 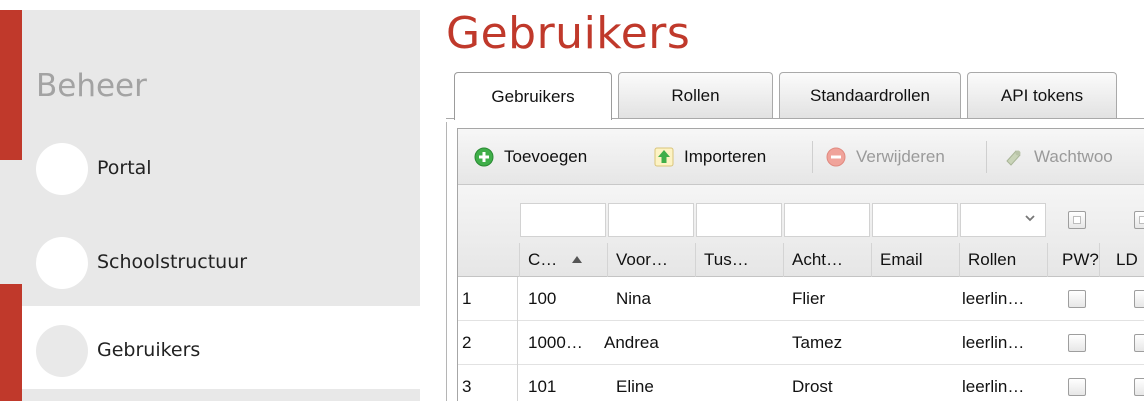 I want to click on cell-lastname: Drost, so click(x=812, y=386).